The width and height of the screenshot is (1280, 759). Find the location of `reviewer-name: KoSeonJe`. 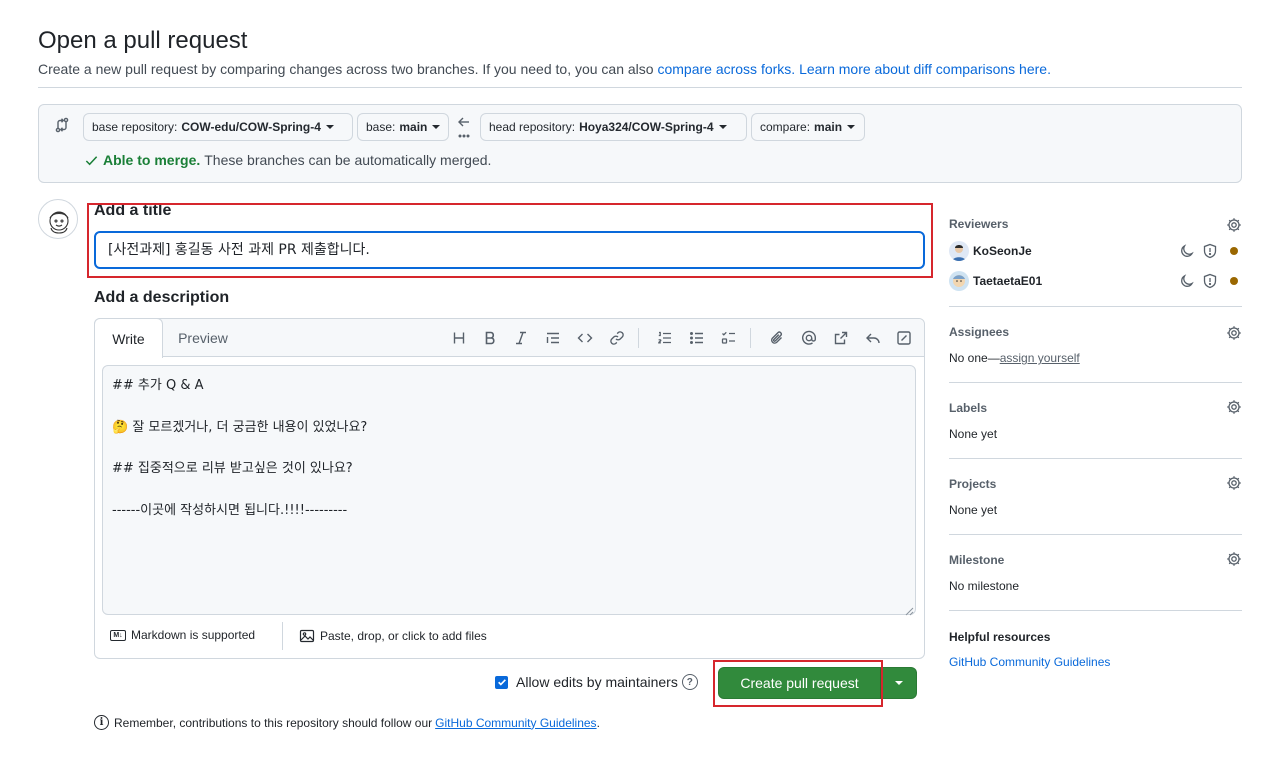

reviewer-name: KoSeonJe is located at coordinates (1002, 251).